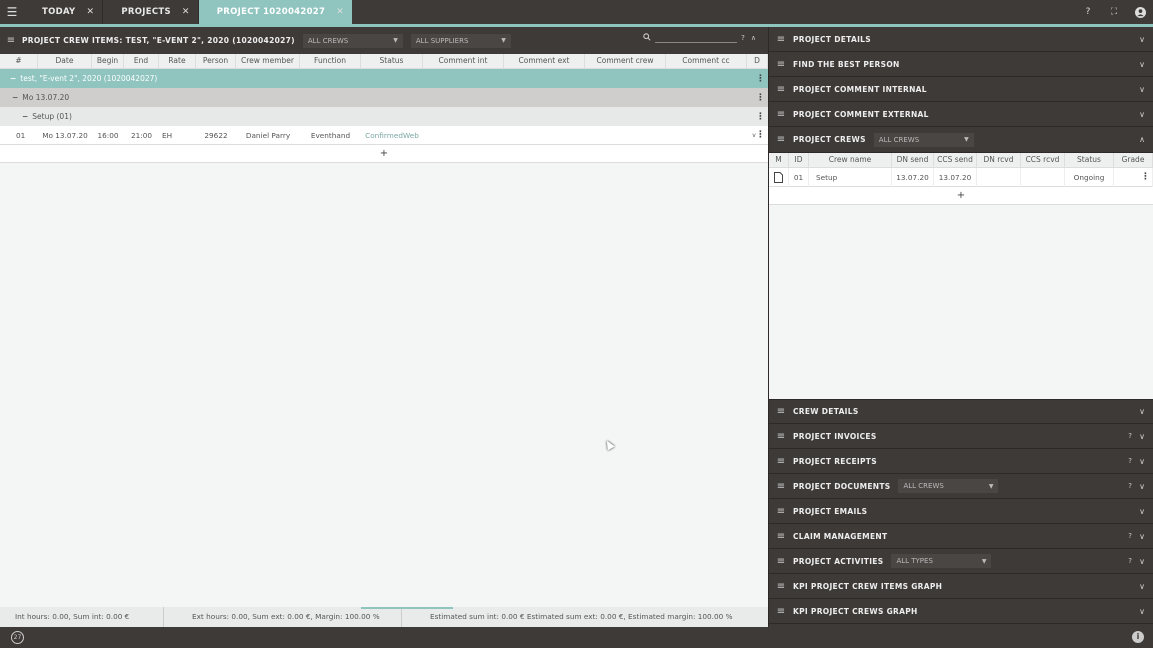 This screenshot has height=648, width=1153. What do you see at coordinates (961, 114) in the screenshot?
I see `section-comment-external: ≡ PROJECT COMMENT EXTERNAL ∨` at bounding box center [961, 114].